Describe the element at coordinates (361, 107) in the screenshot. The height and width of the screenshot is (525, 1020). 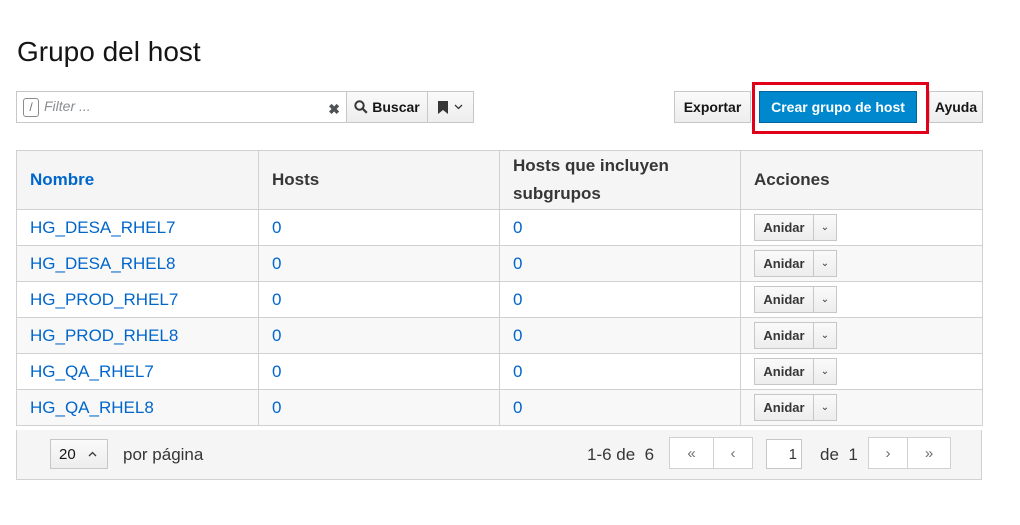
I see `search-icon` at that location.